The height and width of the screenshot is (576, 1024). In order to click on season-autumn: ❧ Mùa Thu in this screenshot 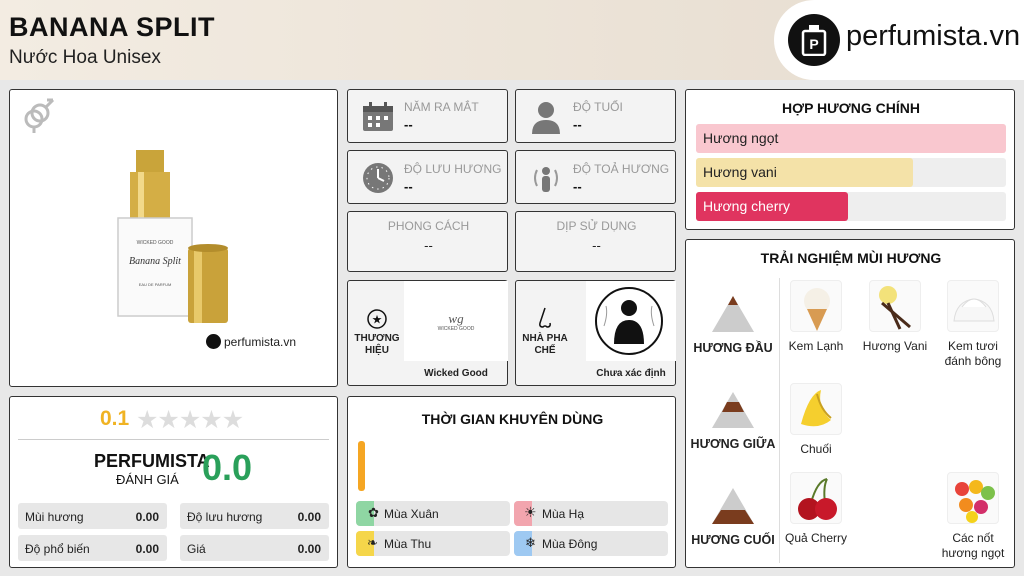, I will do `click(433, 543)`.